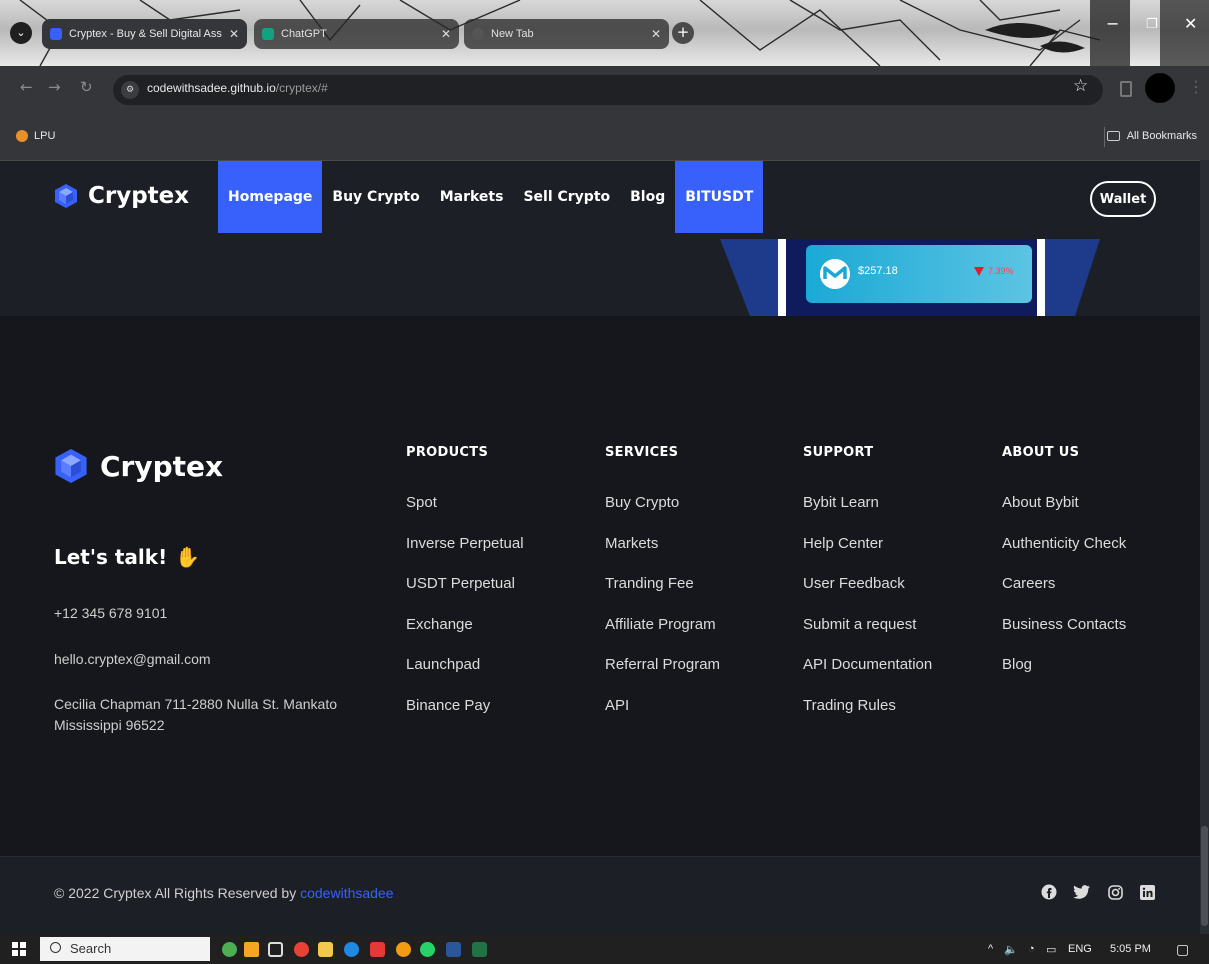 This screenshot has width=1209, height=964. What do you see at coordinates (175, 893) in the screenshot?
I see `copyright-prefix: © 2022 Cryptex All Rights Reserved by` at bounding box center [175, 893].